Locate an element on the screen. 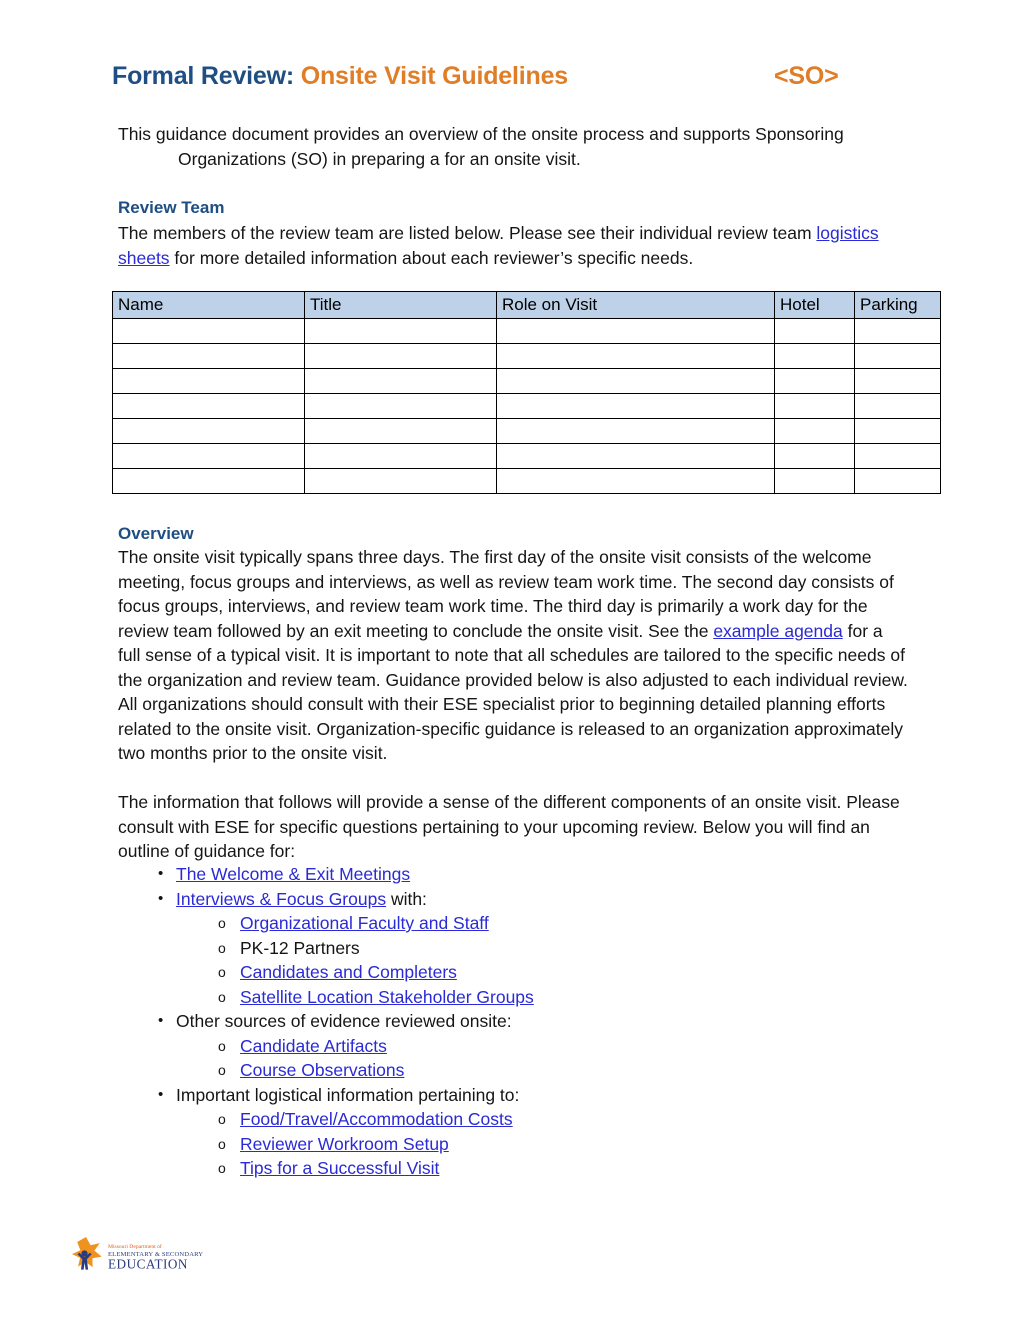  example-agenda-link: example agenda is located at coordinates (777, 631).